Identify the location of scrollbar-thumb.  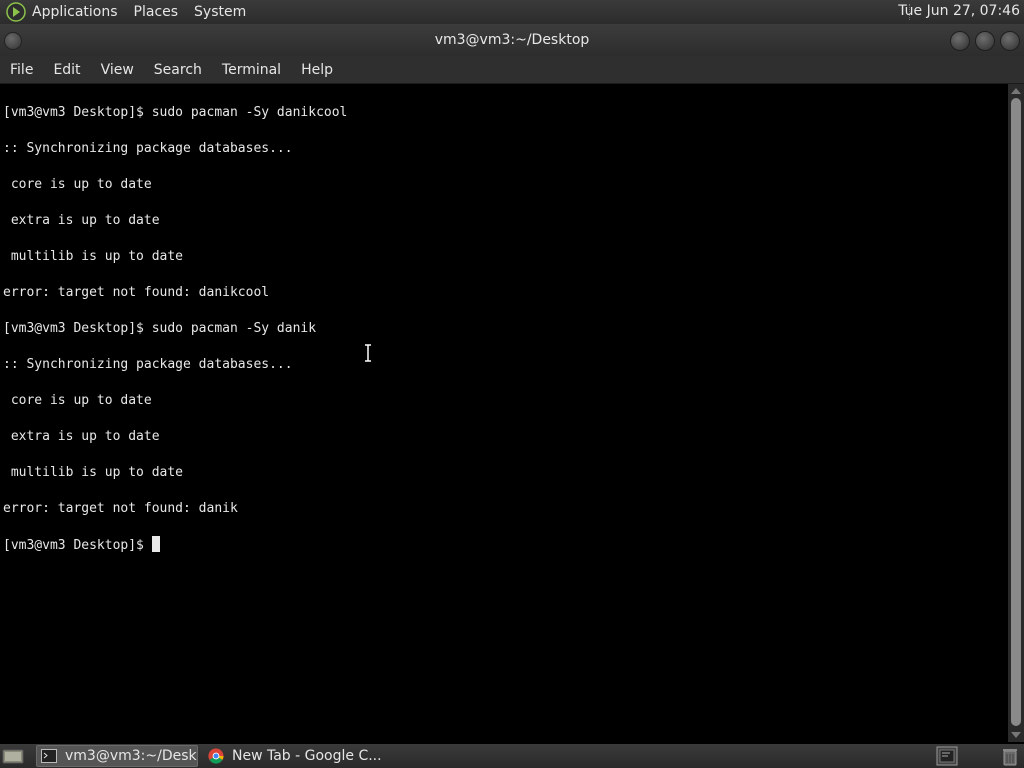
(1016, 412).